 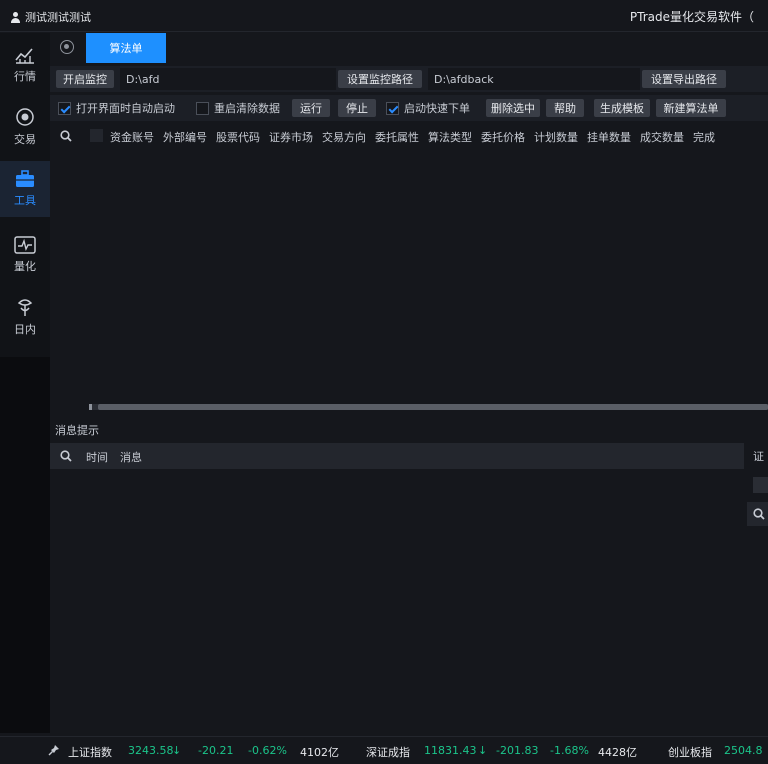 What do you see at coordinates (503, 137) in the screenshot?
I see `column-header: 委托价格` at bounding box center [503, 137].